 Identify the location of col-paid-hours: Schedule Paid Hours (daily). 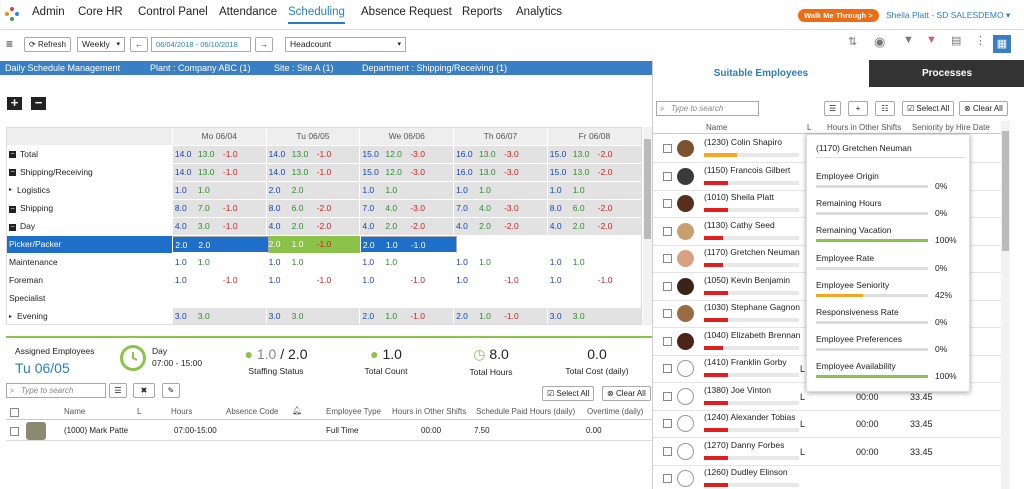
(525, 411).